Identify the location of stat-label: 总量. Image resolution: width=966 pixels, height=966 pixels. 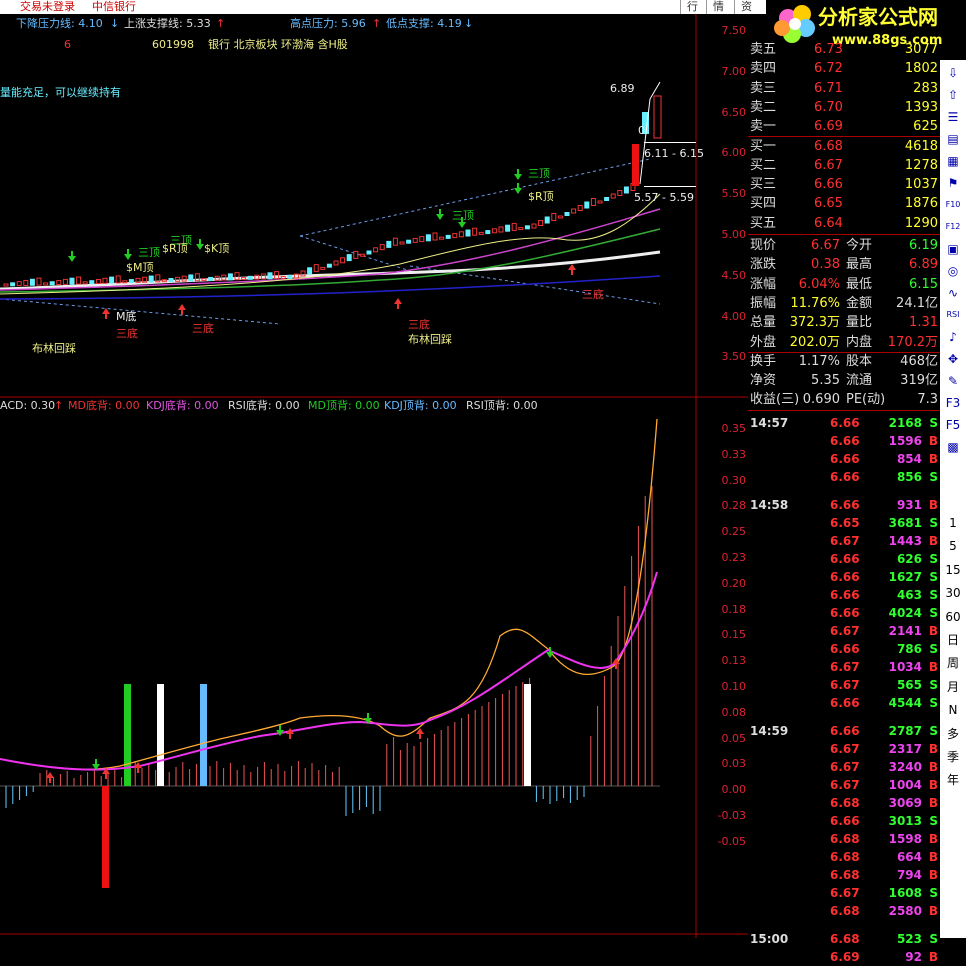
(763, 323).